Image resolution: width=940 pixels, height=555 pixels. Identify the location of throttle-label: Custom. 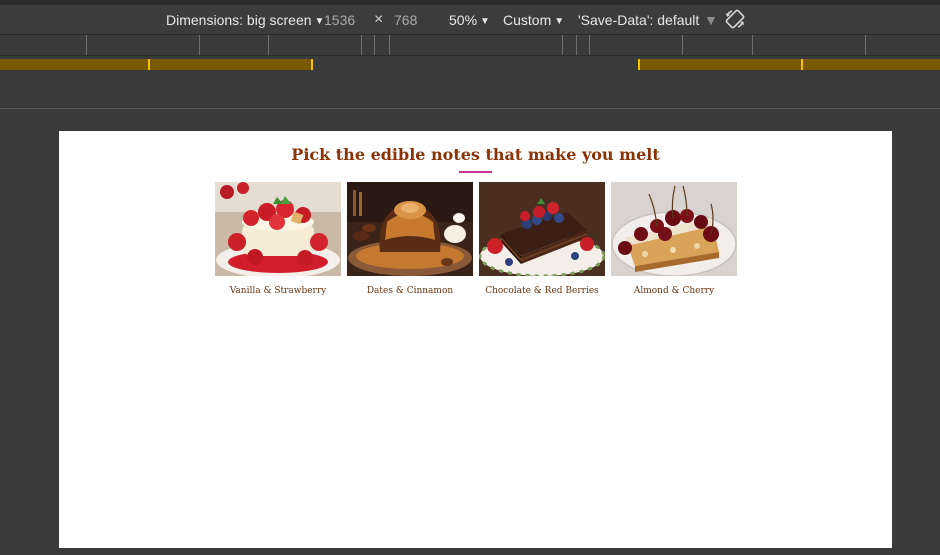
(527, 20).